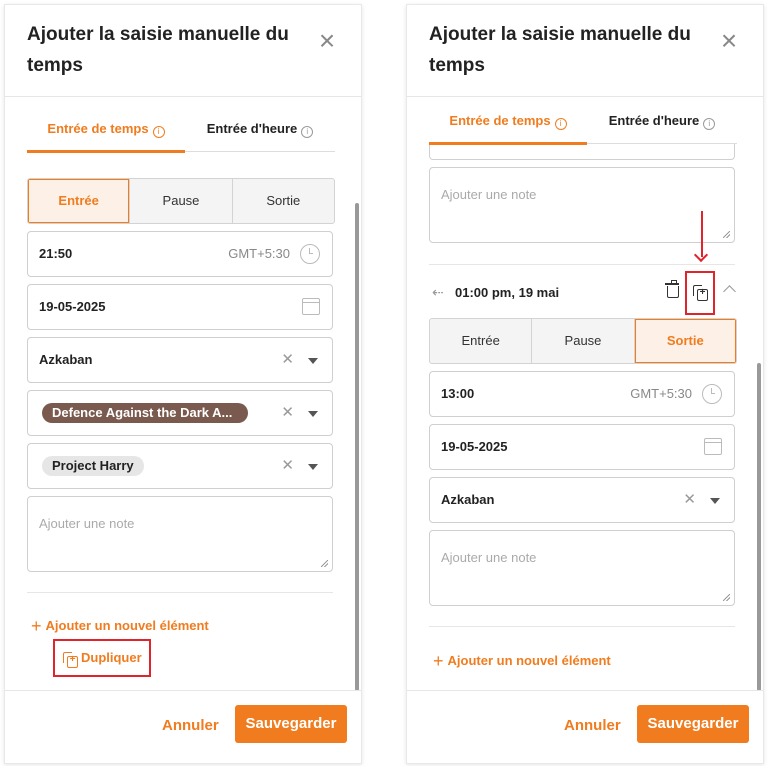  I want to click on time-value: 13:00, so click(458, 393).